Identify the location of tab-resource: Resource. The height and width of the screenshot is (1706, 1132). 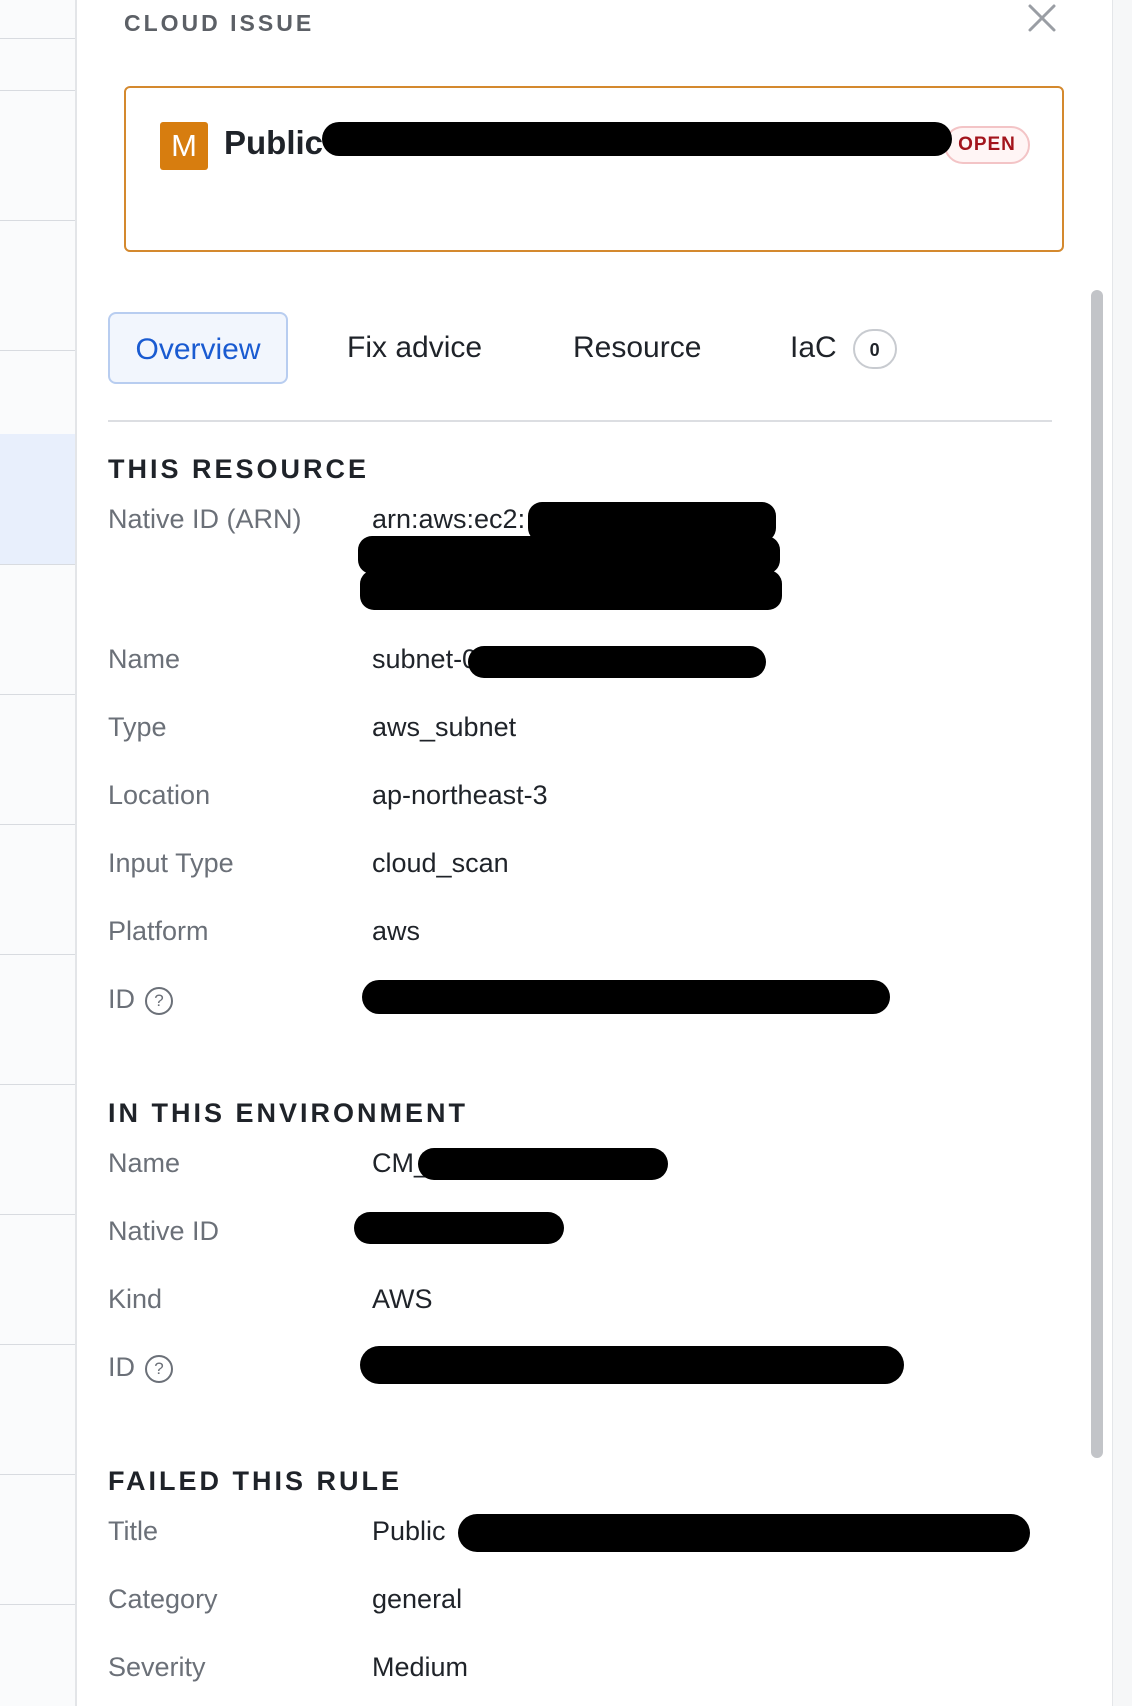
(637, 348).